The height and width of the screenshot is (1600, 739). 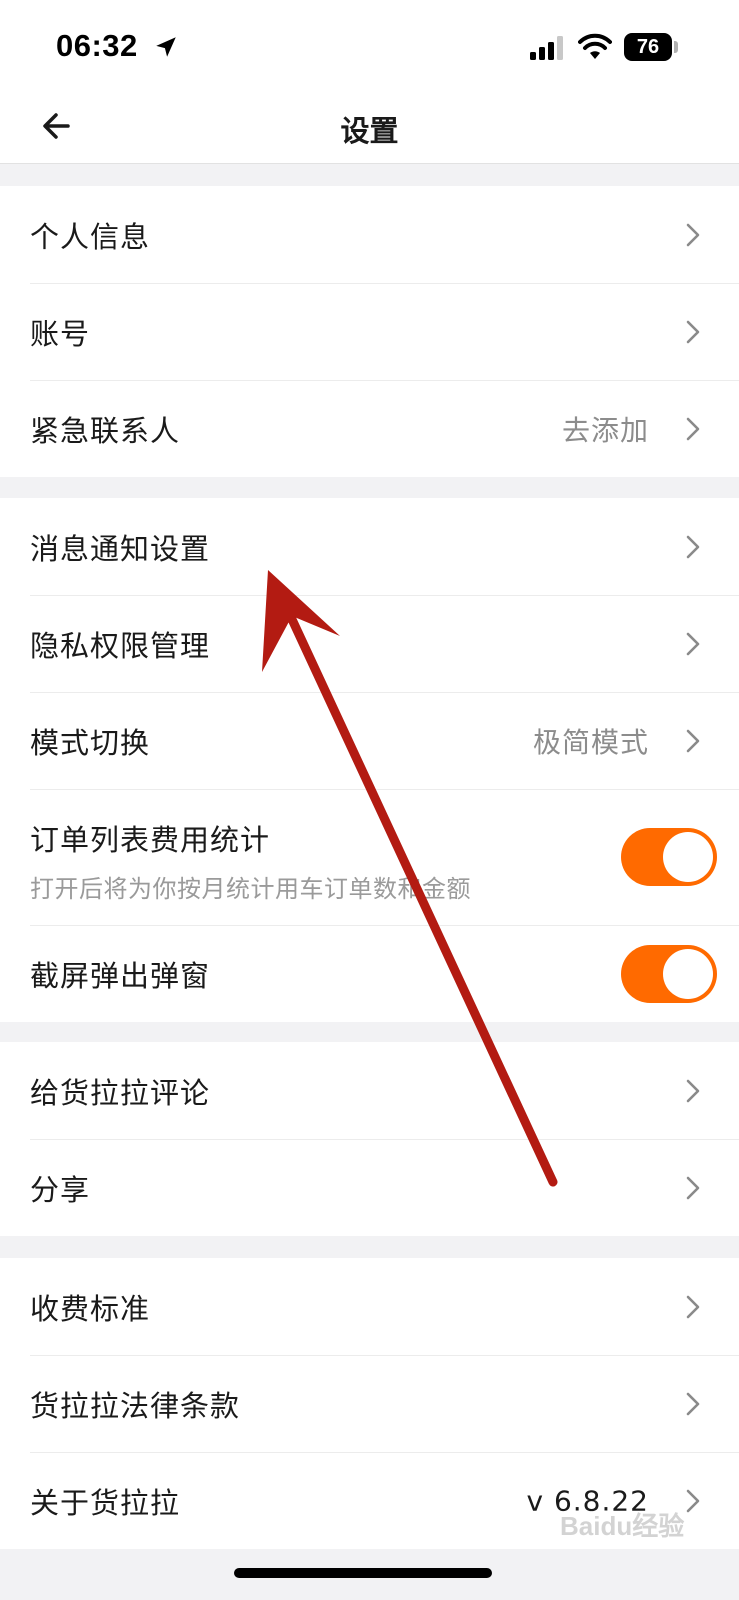 What do you see at coordinates (120, 548) in the screenshot?
I see `row-label: 消息通知设置` at bounding box center [120, 548].